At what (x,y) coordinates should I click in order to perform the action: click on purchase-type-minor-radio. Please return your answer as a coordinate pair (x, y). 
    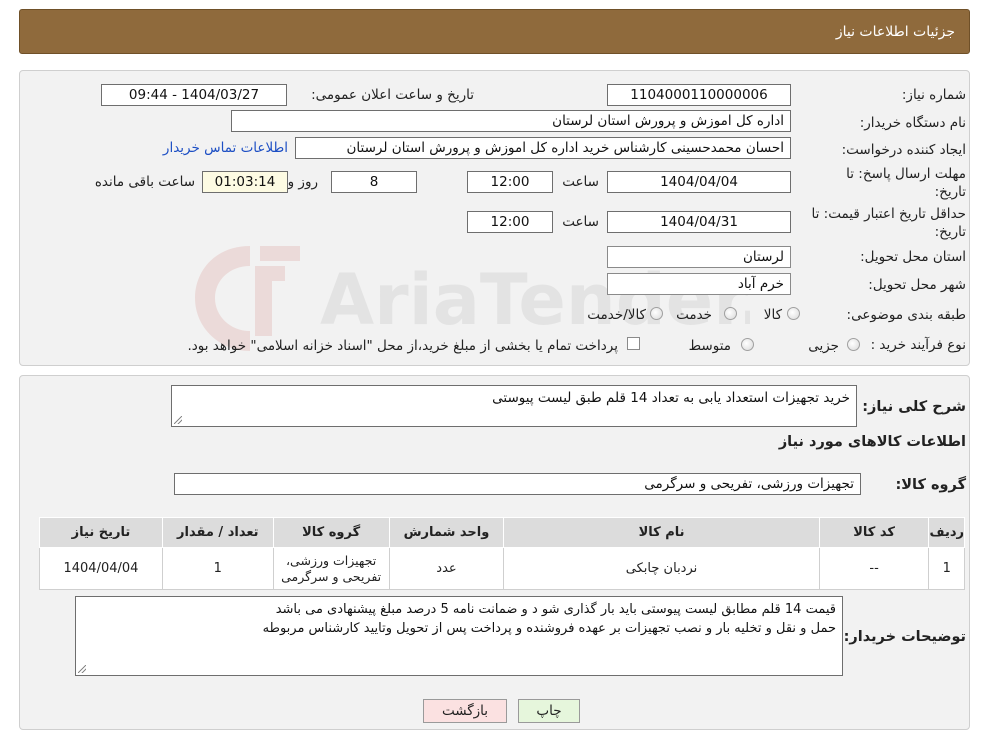
    Looking at the image, I should click on (853, 344).